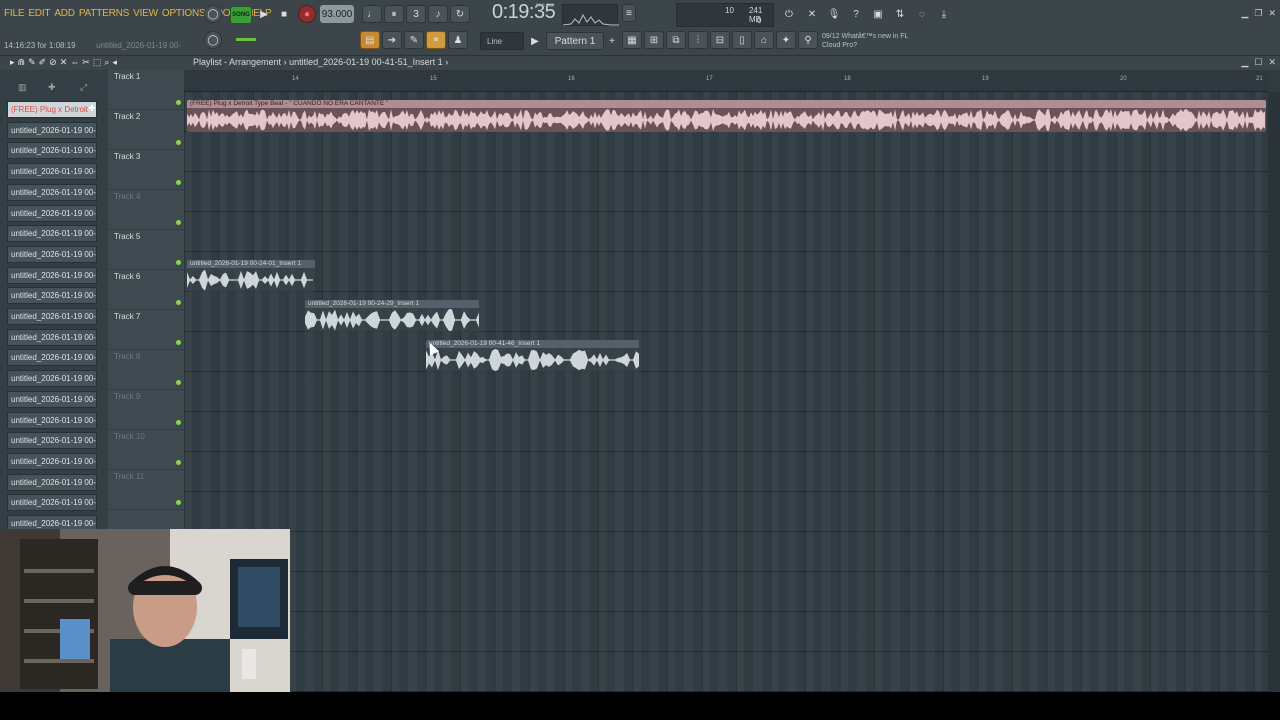 The image size is (1280, 720). I want to click on countdown-icon: 3, so click(416, 14).